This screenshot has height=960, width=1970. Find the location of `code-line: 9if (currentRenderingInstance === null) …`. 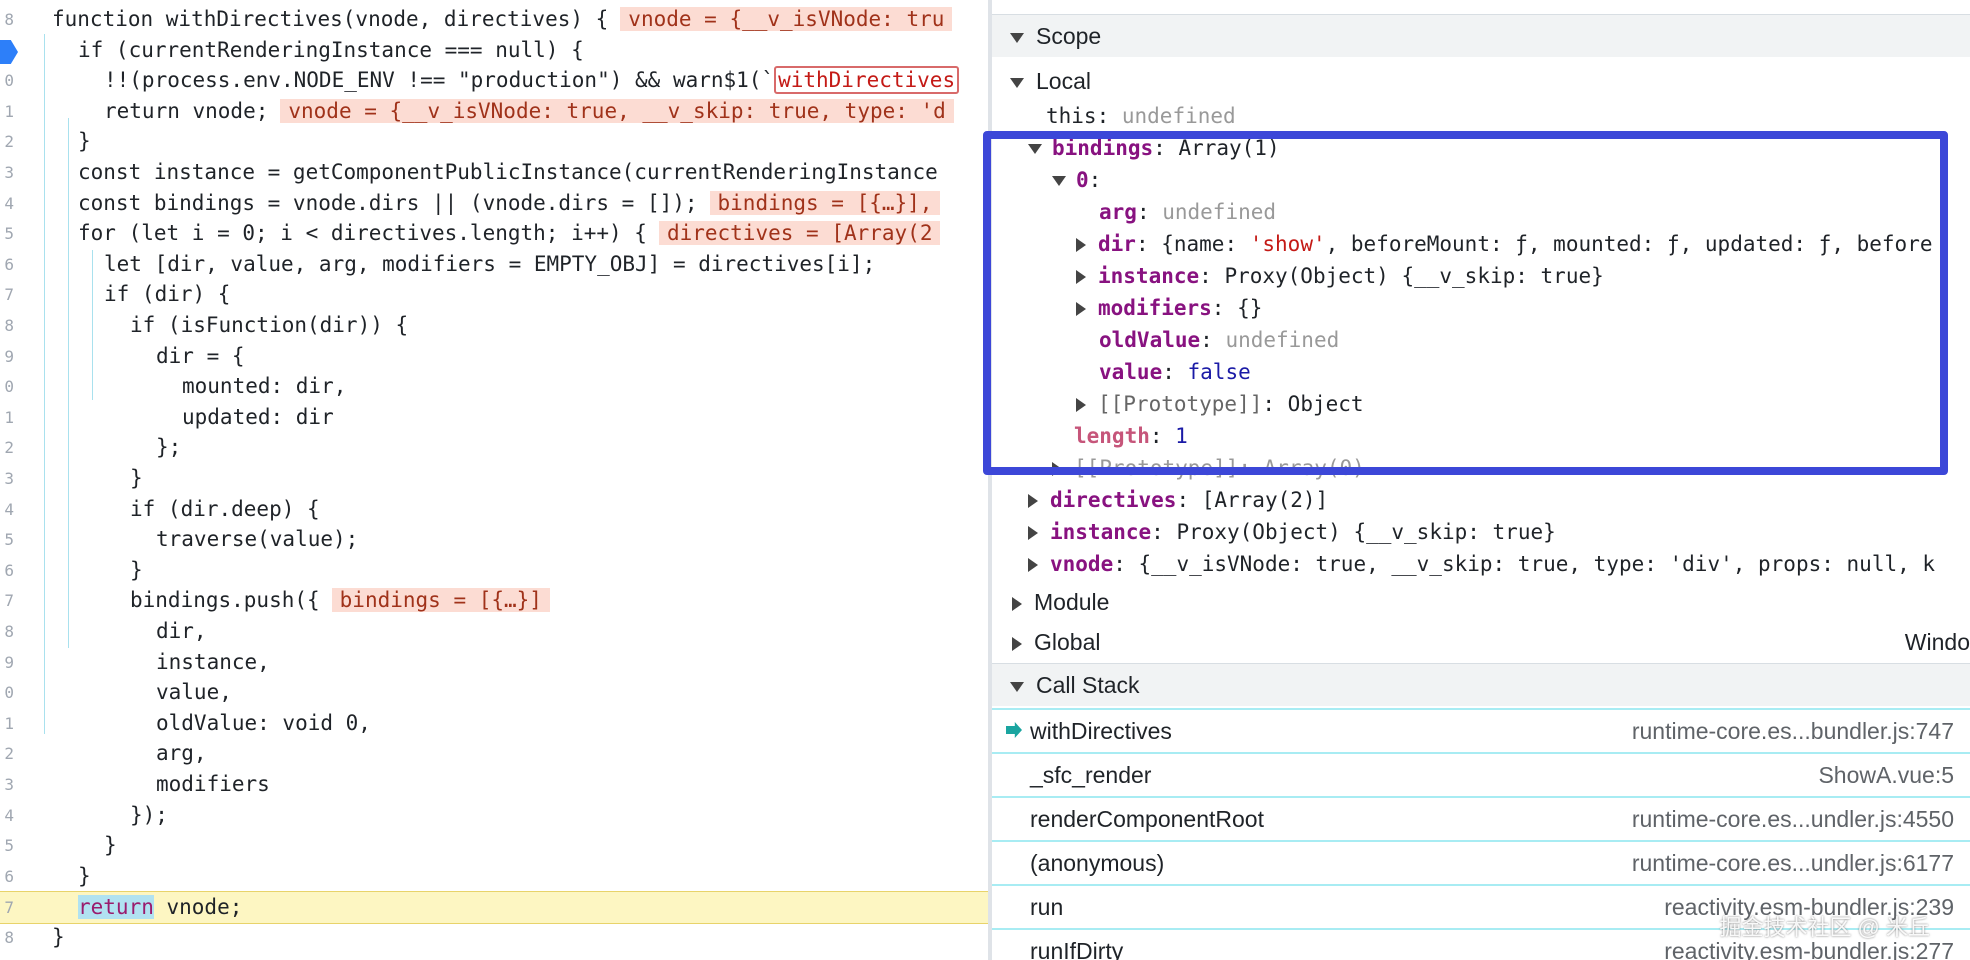

code-line: 9if (currentRenderingInstance === null) … is located at coordinates (494, 50).